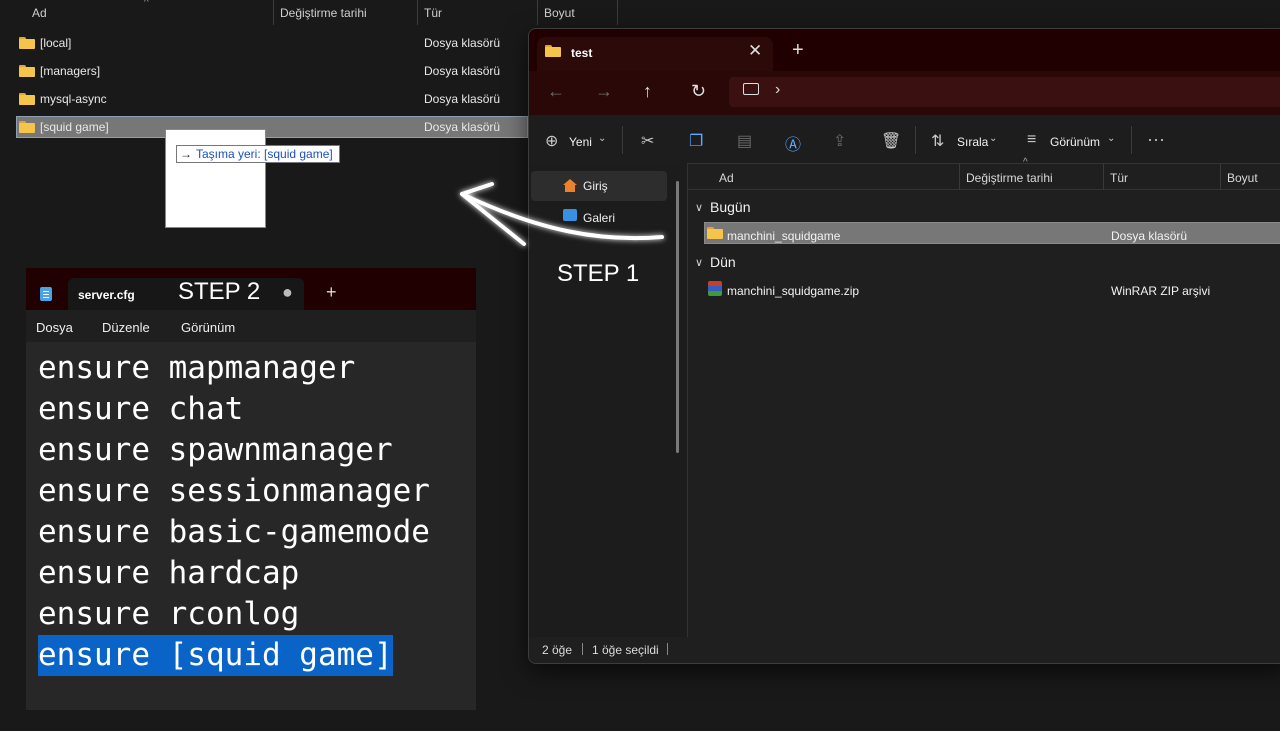  What do you see at coordinates (208, 327) in the screenshot?
I see `menu-view: Görünüm` at bounding box center [208, 327].